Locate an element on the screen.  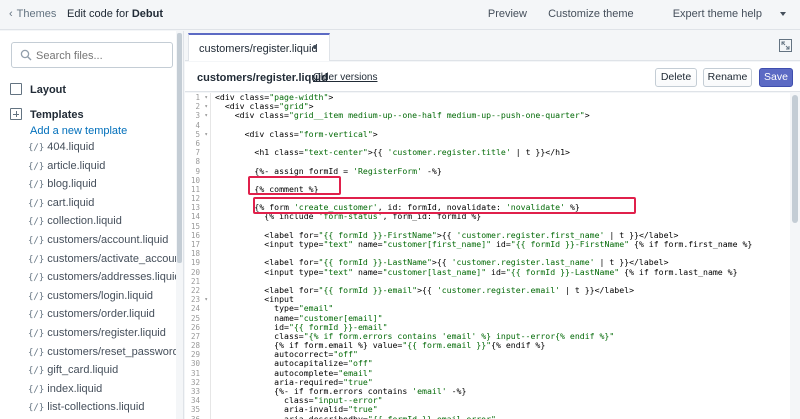
file-item: {/} cart.liquid is located at coordinates (103, 206).